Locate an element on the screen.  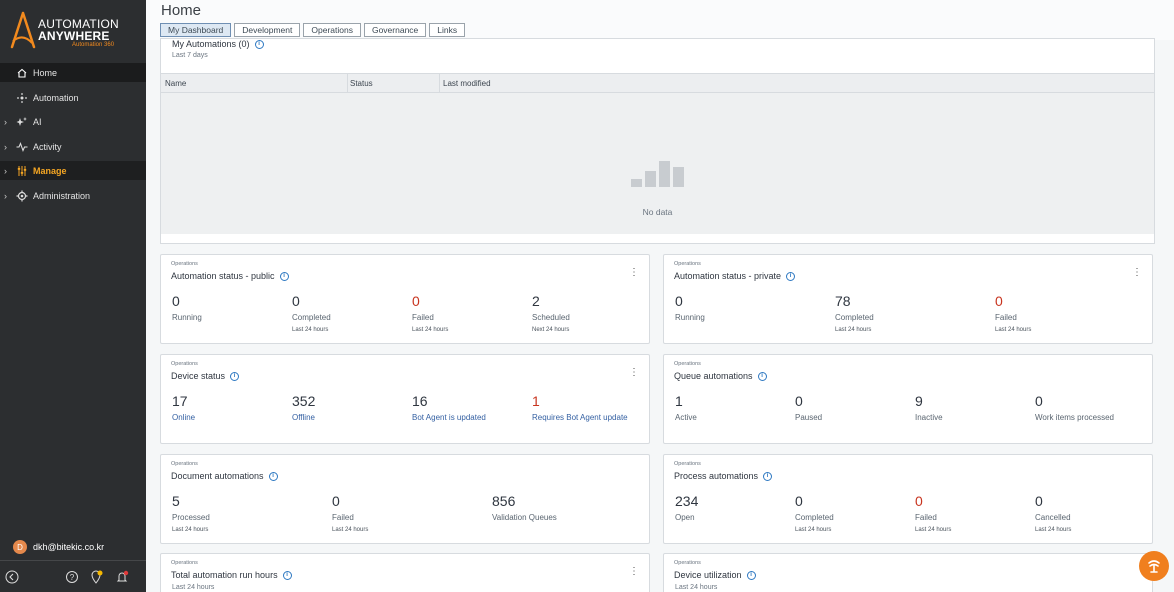
sidebar-item-administration: › Administration is located at coordinates (73, 195).